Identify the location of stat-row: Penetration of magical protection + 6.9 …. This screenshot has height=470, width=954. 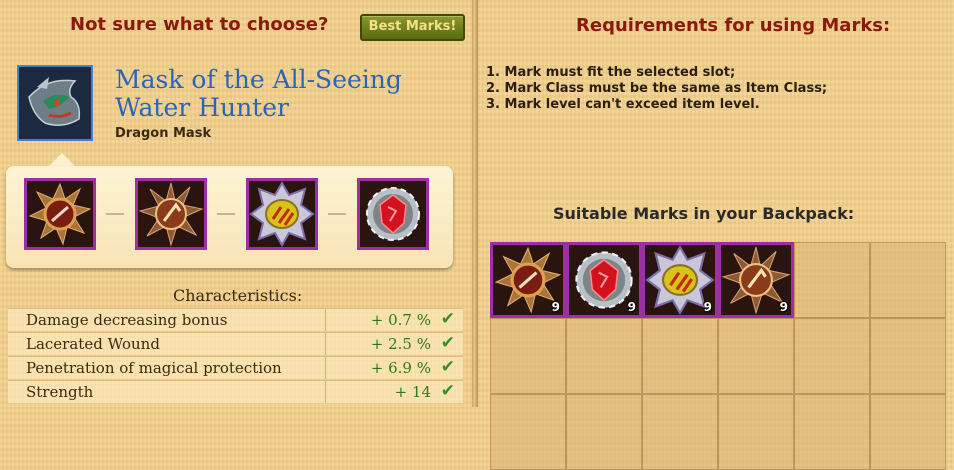
(235, 367).